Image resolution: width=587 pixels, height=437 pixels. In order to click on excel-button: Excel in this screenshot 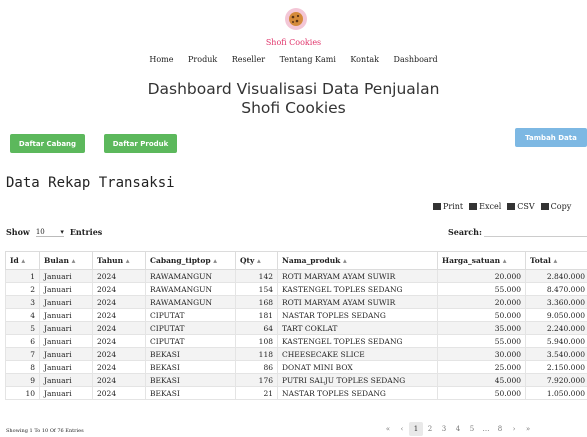, I will do `click(485, 206)`.